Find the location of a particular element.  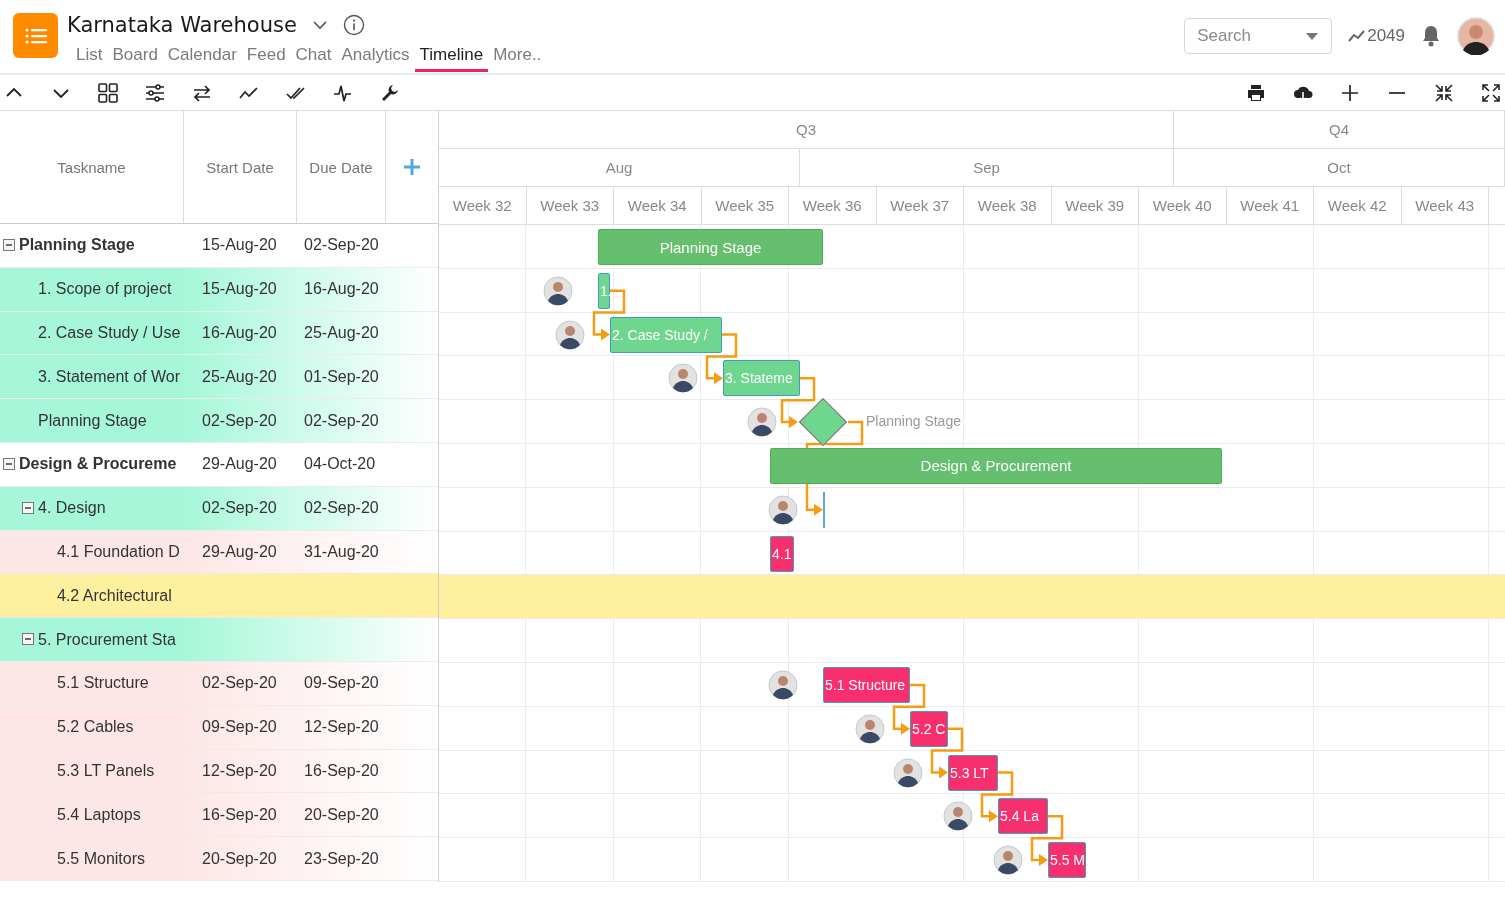

week-label: Week 33 is located at coordinates (570, 205).